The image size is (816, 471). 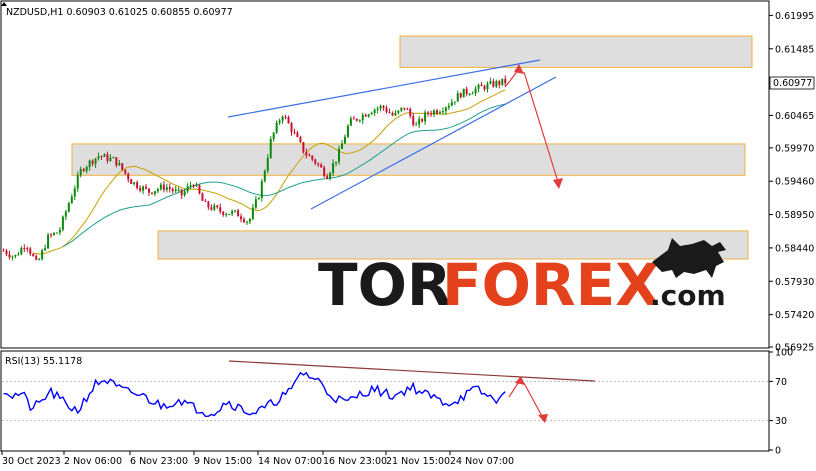 I want to click on current-price-tag: 0.60977, so click(x=792, y=83).